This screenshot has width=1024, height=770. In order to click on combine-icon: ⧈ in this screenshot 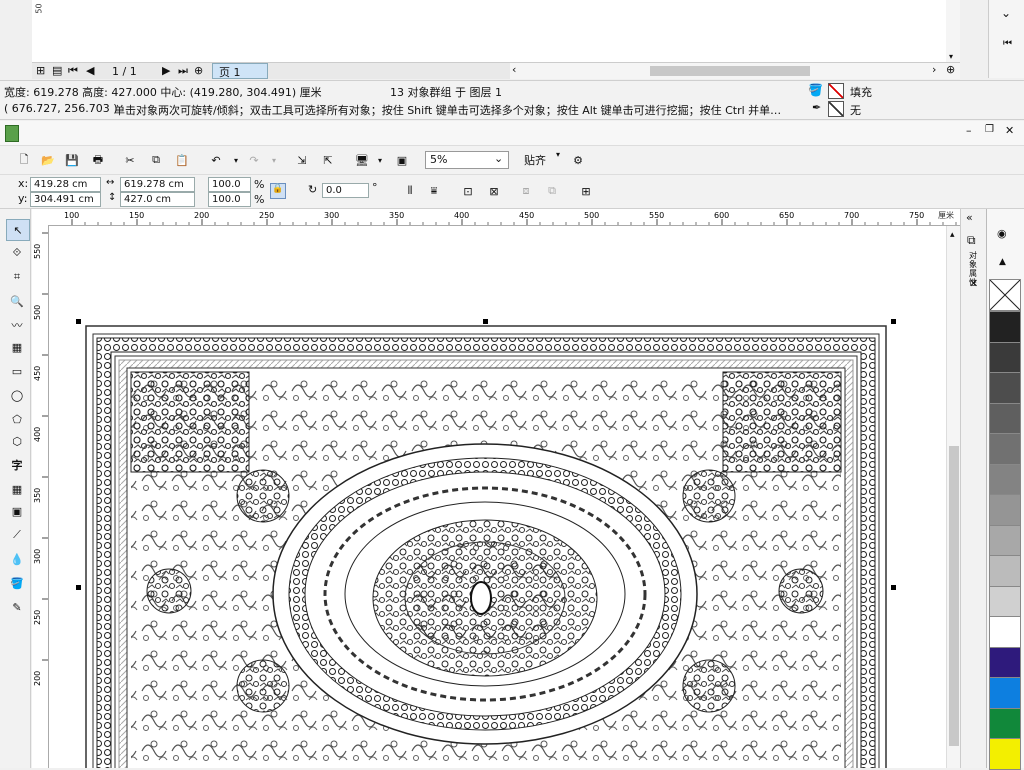, I will do `click(526, 191)`.